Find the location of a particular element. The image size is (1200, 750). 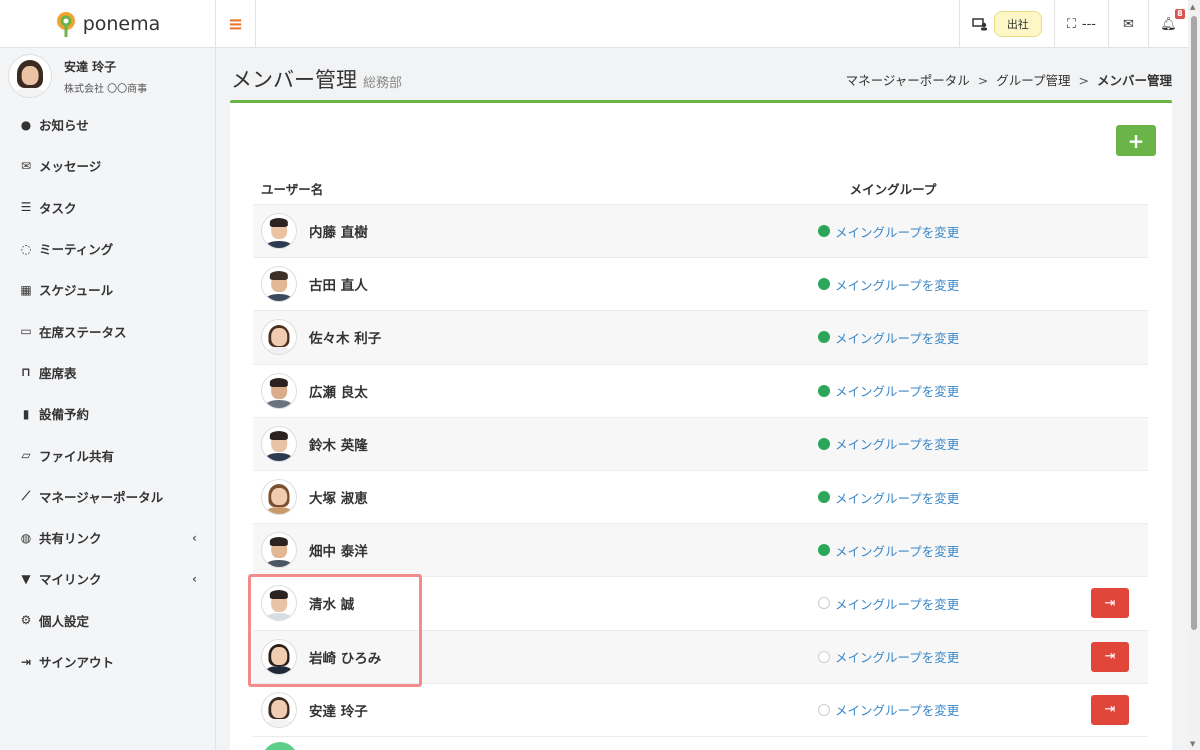

folder-open-icon: ▱ is located at coordinates (26, 455).